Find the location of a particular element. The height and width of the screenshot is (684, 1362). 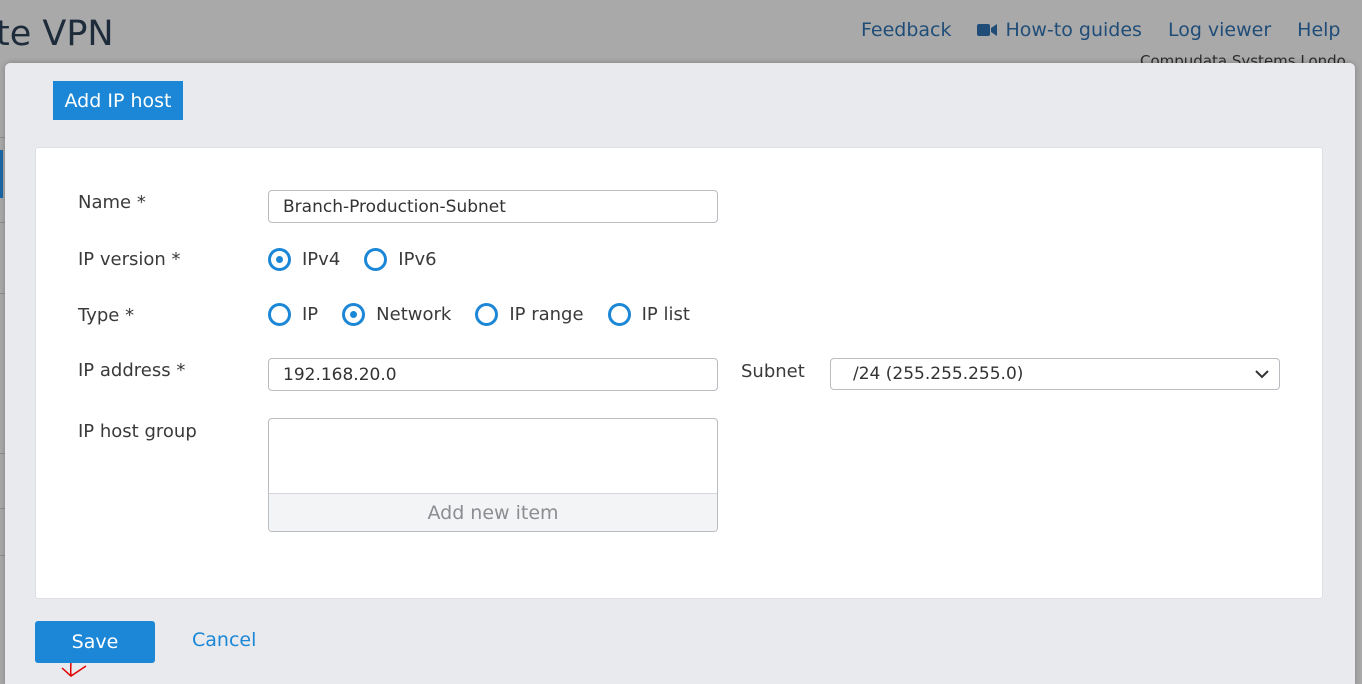

feedback-link: Feedback is located at coordinates (906, 30).